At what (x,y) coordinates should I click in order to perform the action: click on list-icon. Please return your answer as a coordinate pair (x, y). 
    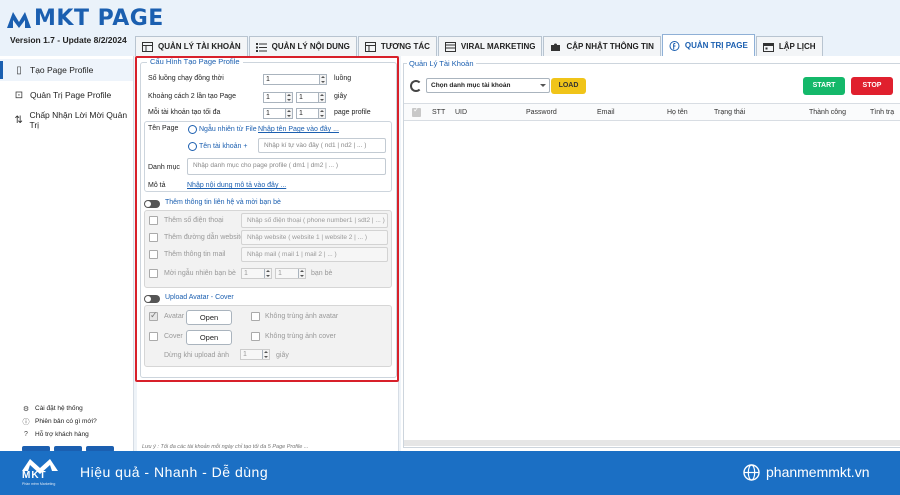
    Looking at the image, I should click on (261, 47).